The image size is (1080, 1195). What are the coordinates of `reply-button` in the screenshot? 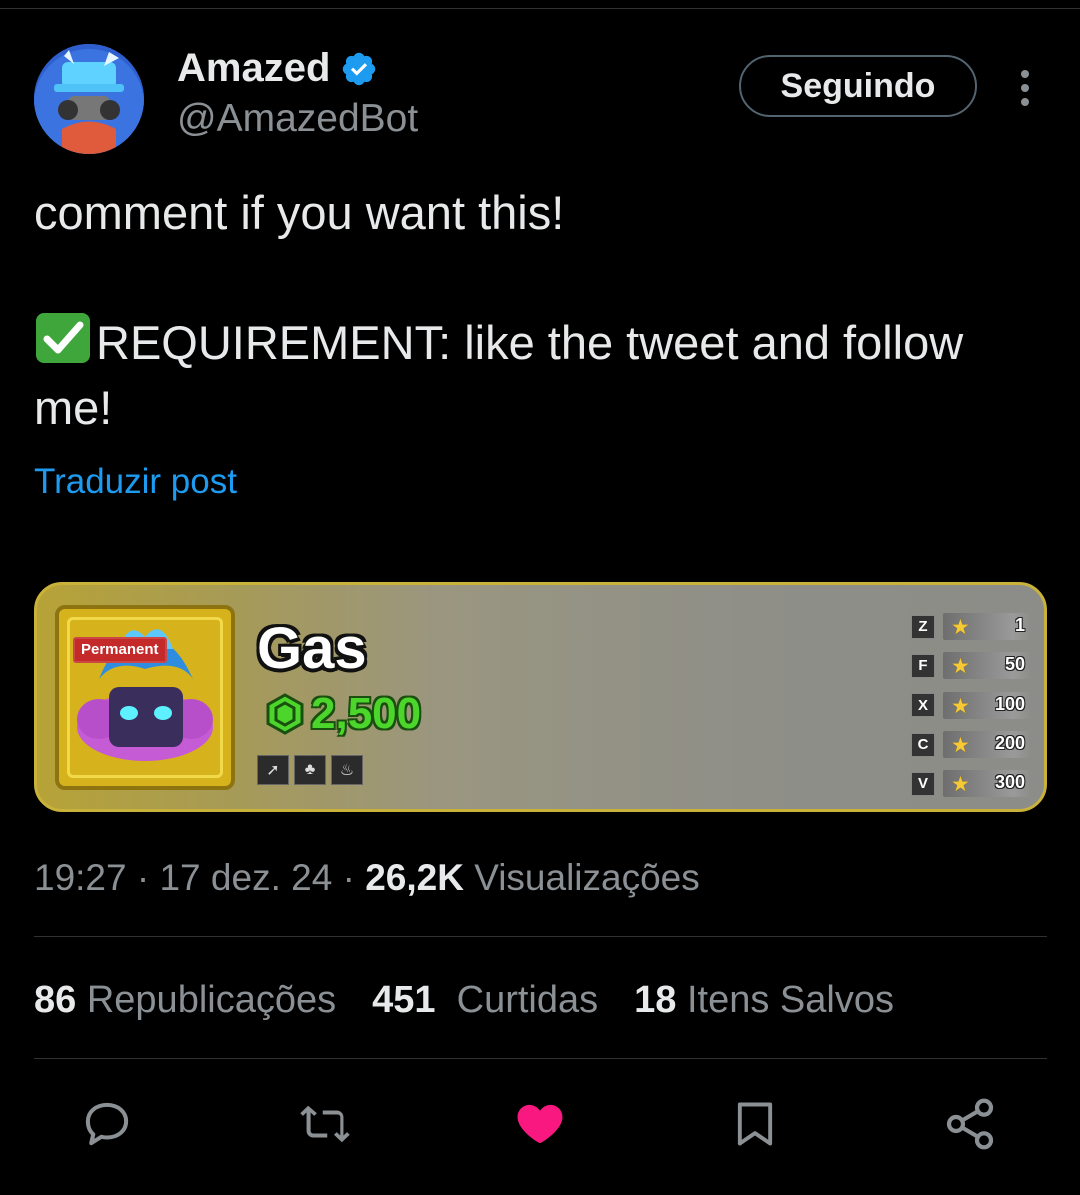 It's located at (107, 1124).